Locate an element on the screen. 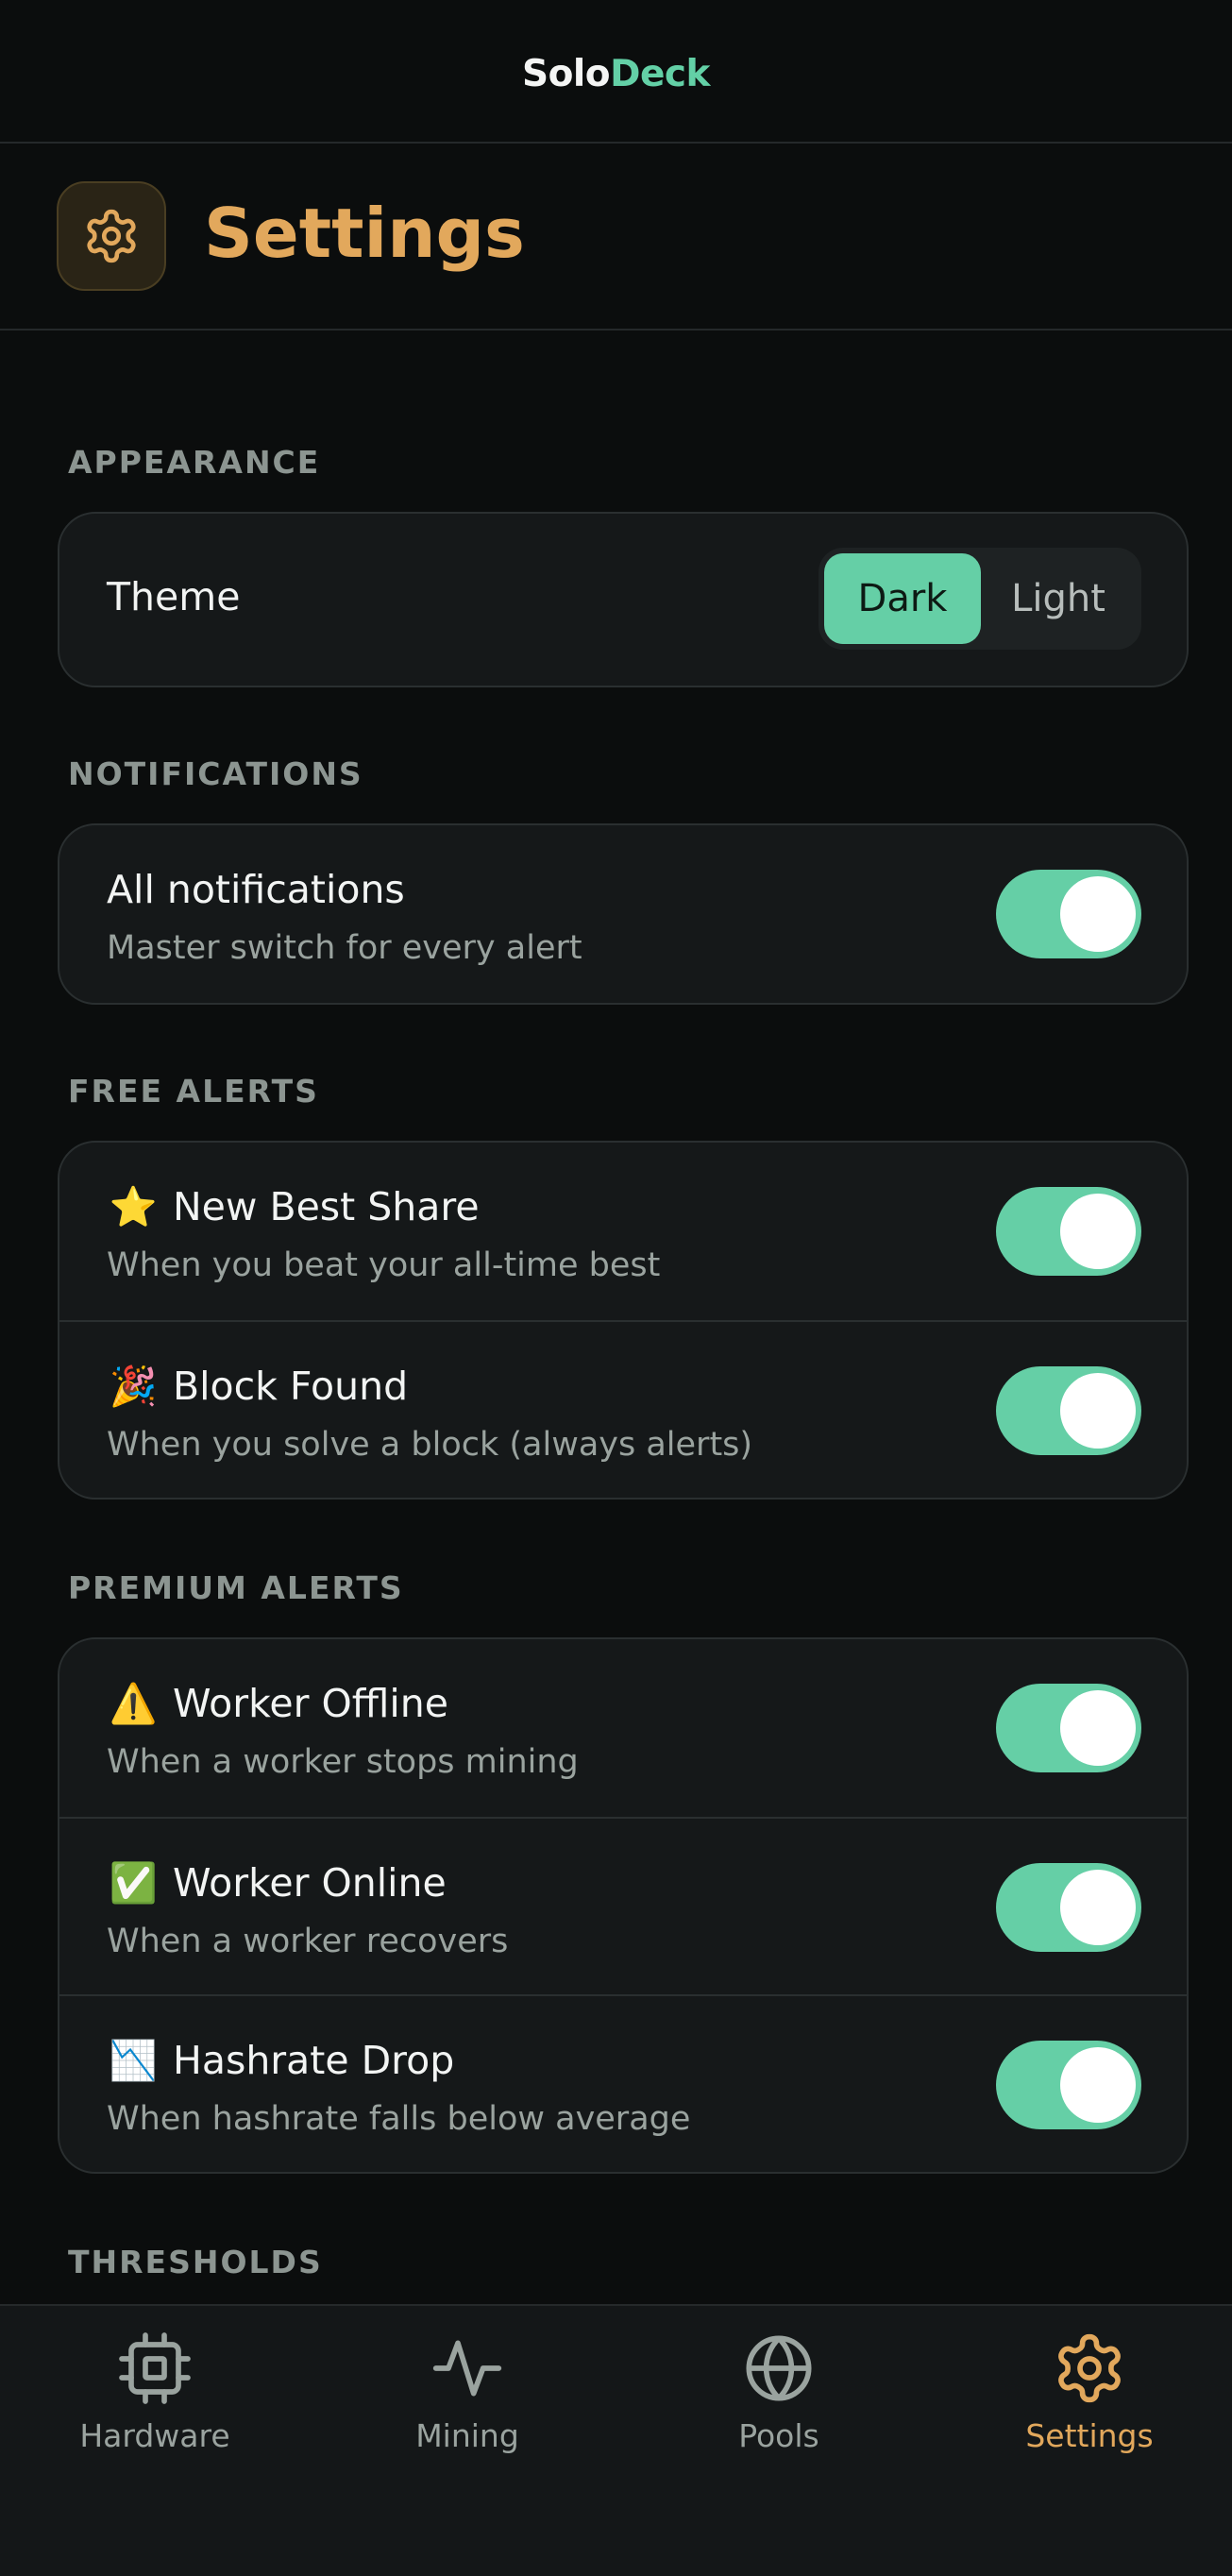 The height and width of the screenshot is (2576, 1232). hashrate-drop-toggle is located at coordinates (1068, 2085).